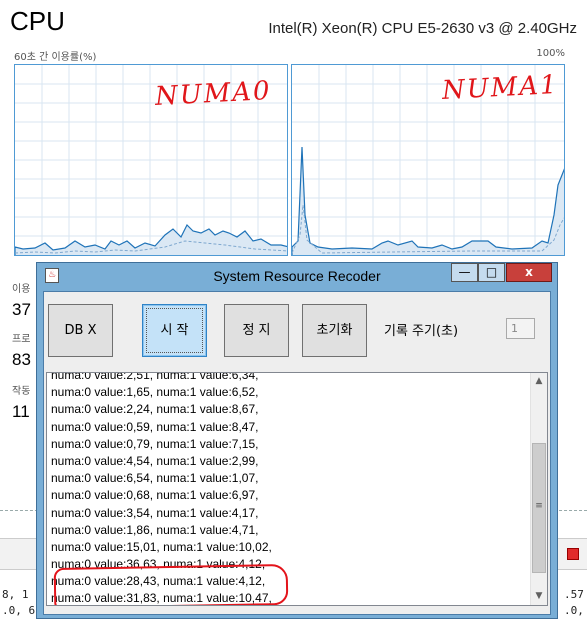 This screenshot has height=619, width=587. What do you see at coordinates (21, 309) in the screenshot?
I see `stat-value-utilization: 37` at bounding box center [21, 309].